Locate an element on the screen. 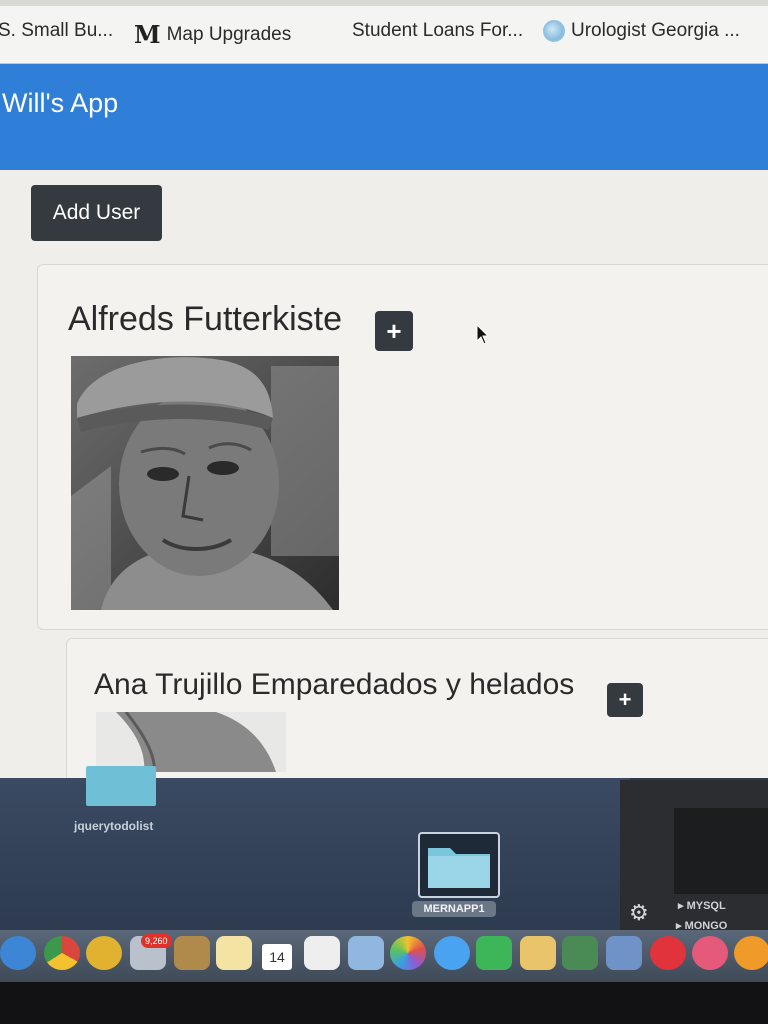  notes-folder-icon is located at coordinates (192, 953).